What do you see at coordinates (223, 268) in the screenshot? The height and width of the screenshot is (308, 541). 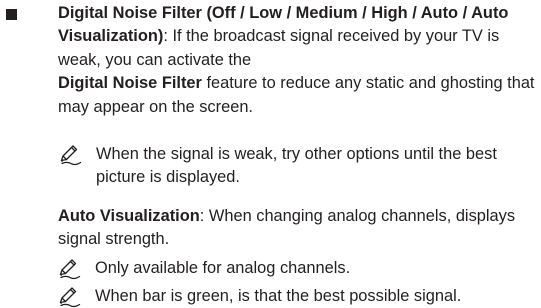 I see `note-analog-only-text: Only available for analog channels.` at bounding box center [223, 268].